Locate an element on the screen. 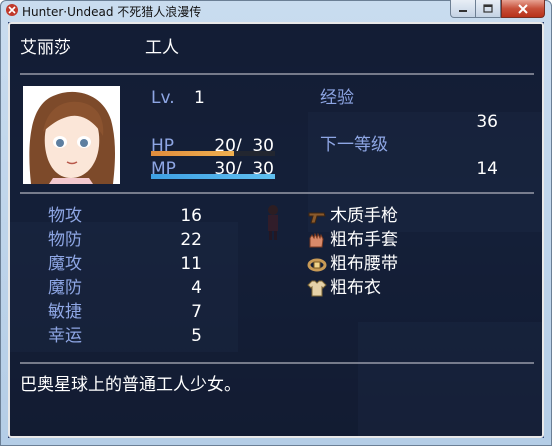 The width and height of the screenshot is (552, 446). hp-gauge is located at coordinates (213, 153).